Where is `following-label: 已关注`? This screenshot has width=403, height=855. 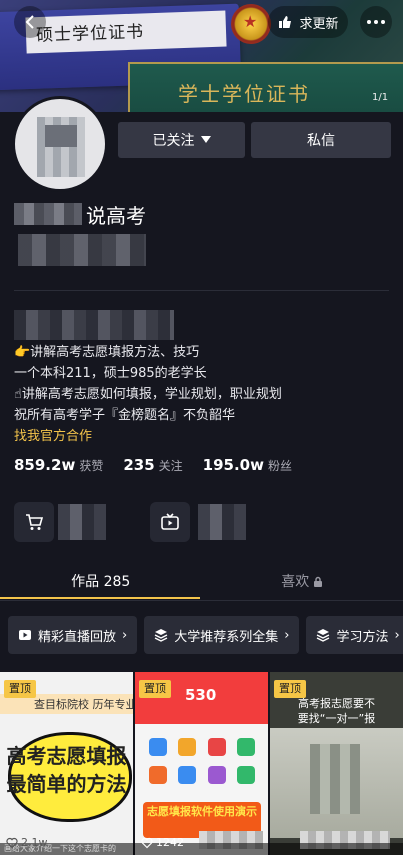
following-label: 已关注 is located at coordinates (173, 141).